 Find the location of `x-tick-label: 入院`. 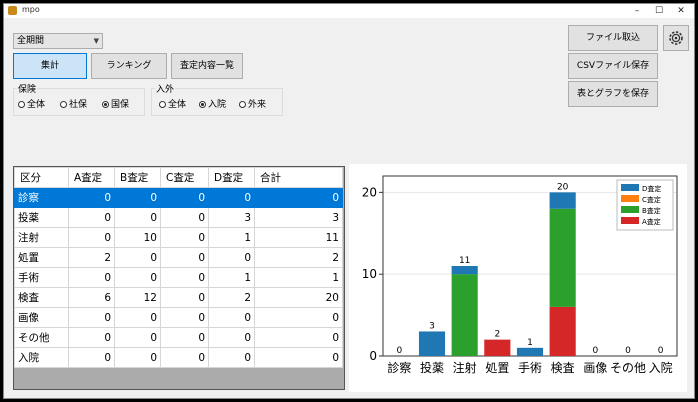

x-tick-label: 入院 is located at coordinates (661, 368).